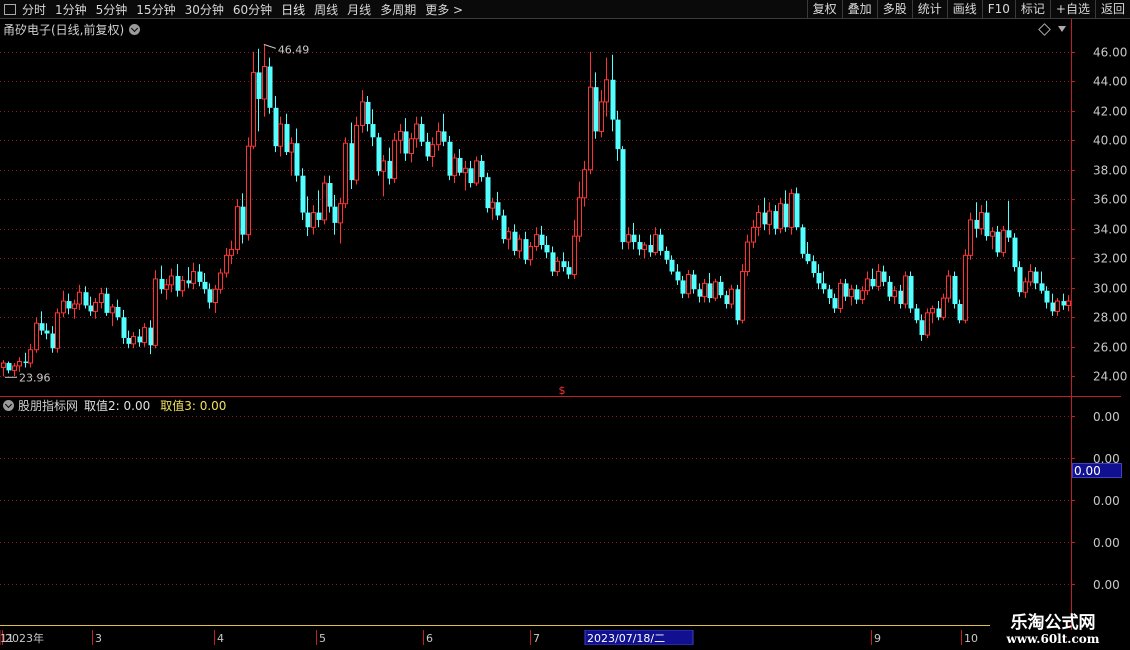 This screenshot has width=1130, height=650. Describe the element at coordinates (1110, 141) in the screenshot. I see `y-tick-label: 40.00` at that location.